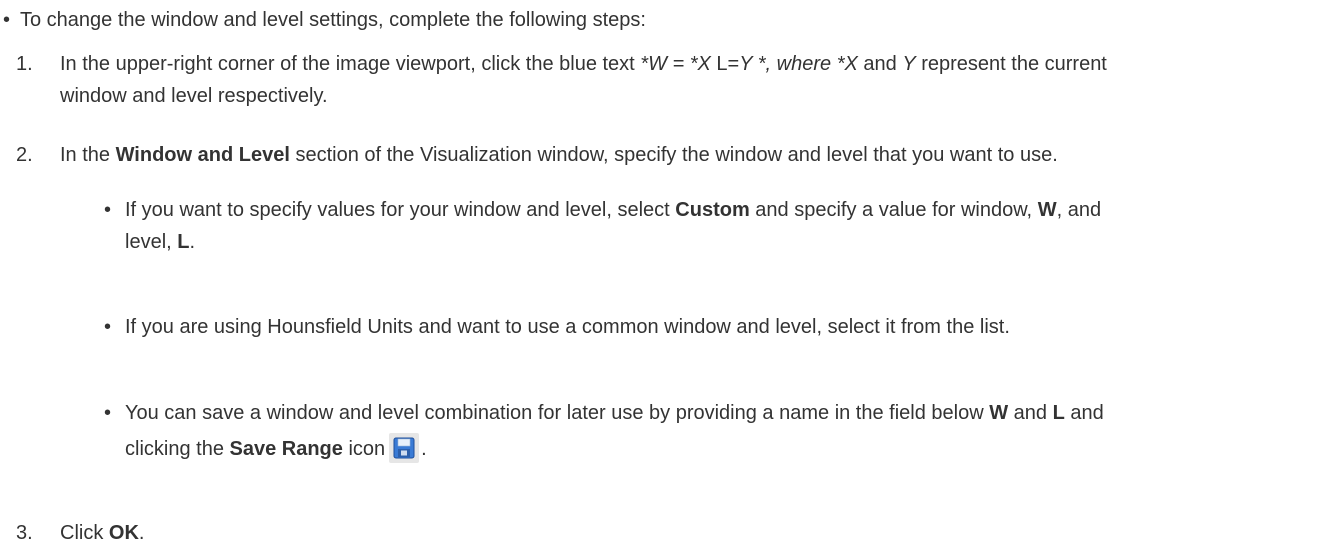  What do you see at coordinates (141, 533) in the screenshot?
I see `step-3-period: .` at bounding box center [141, 533].